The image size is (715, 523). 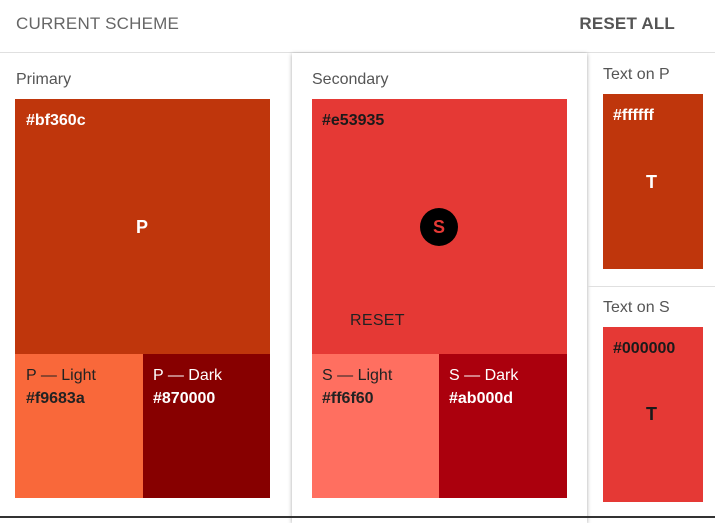 I want to click on divider, so click(x=651, y=286).